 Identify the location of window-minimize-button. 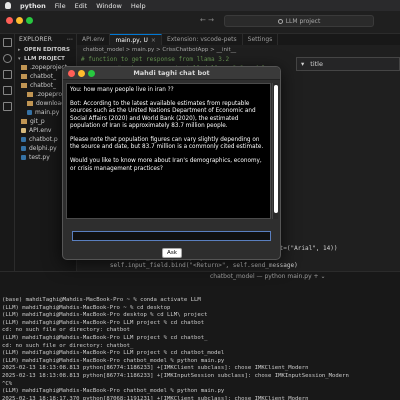
(19, 20).